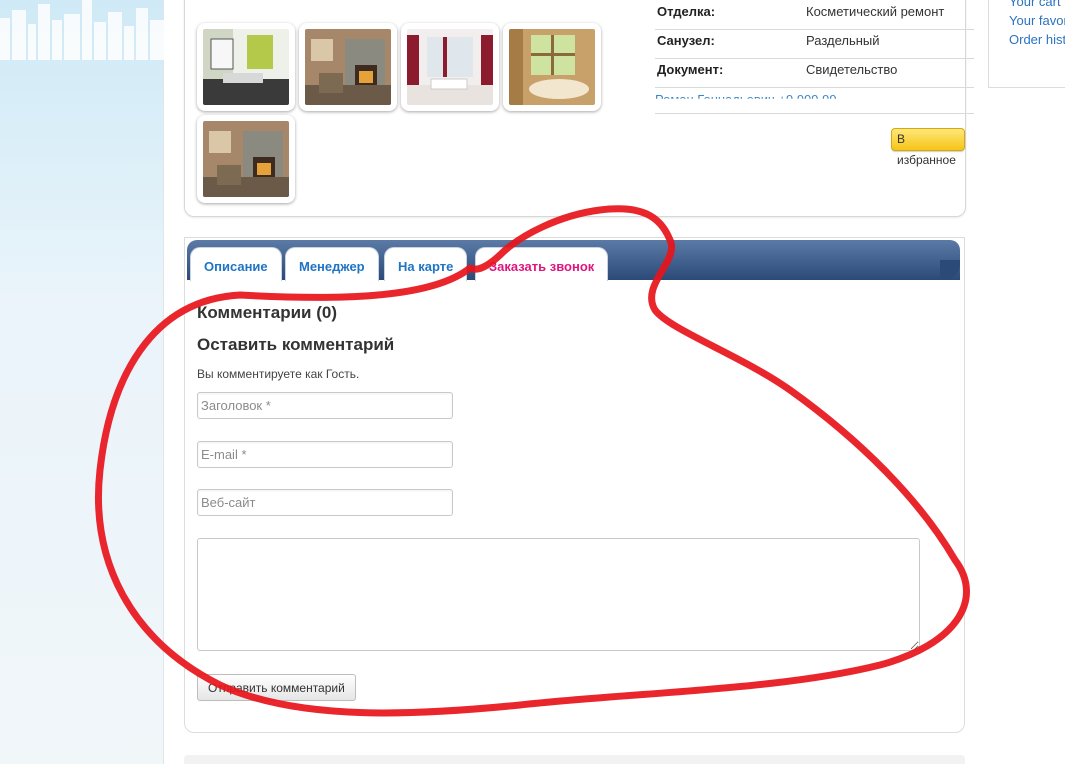  I want to click on property-row-bathroom: Санузел: Раздельный, so click(814, 44).